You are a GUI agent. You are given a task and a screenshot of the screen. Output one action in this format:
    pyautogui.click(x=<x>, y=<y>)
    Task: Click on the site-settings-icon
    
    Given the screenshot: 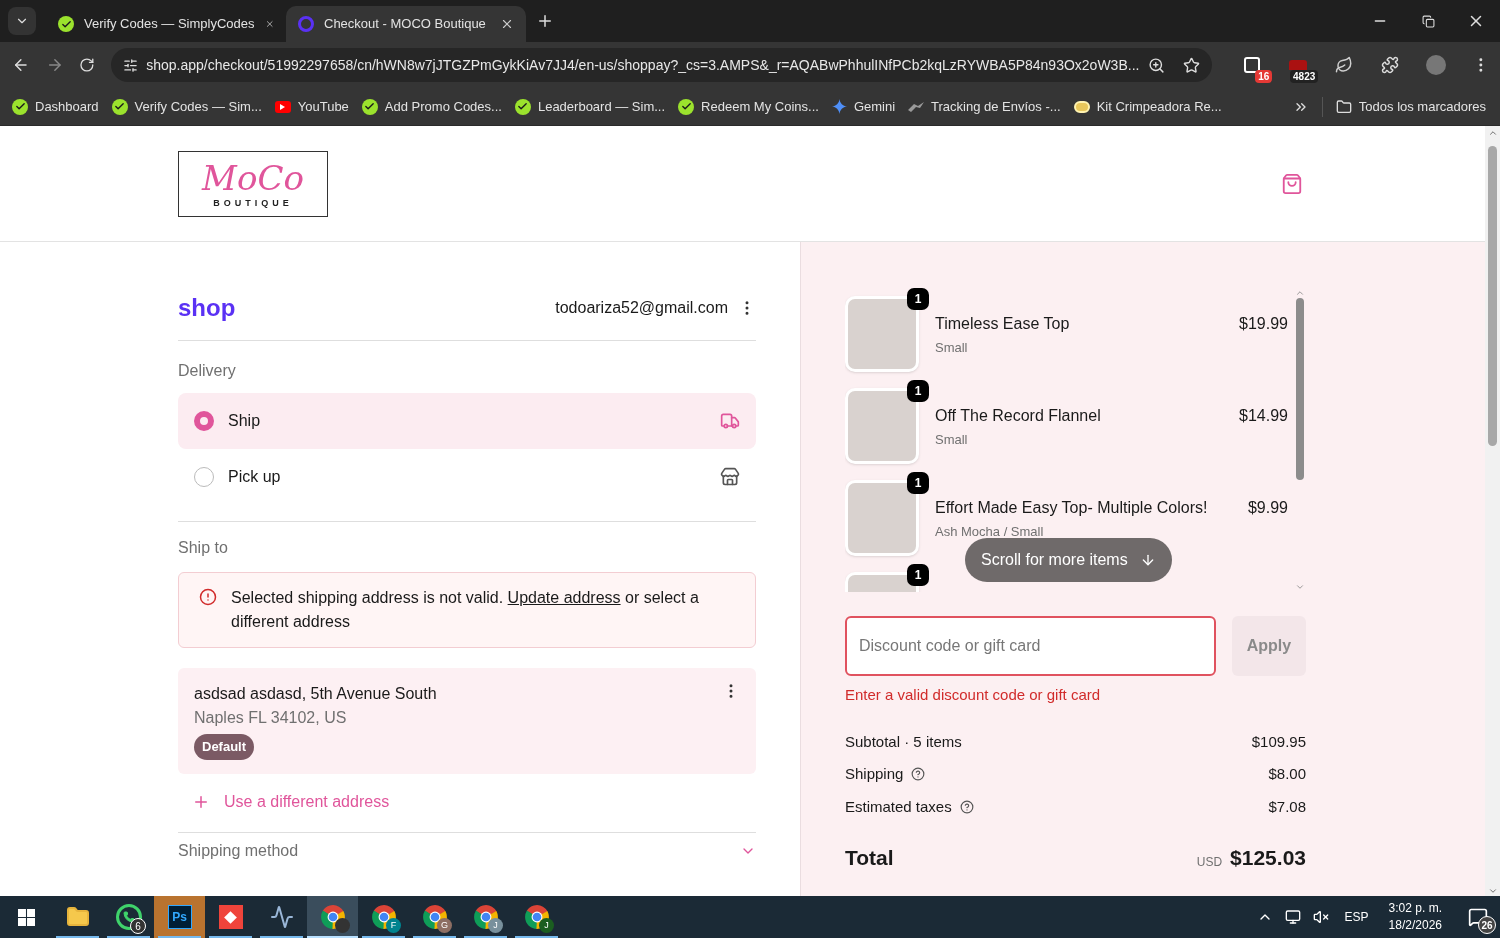 What is the action you would take?
    pyautogui.click(x=131, y=65)
    